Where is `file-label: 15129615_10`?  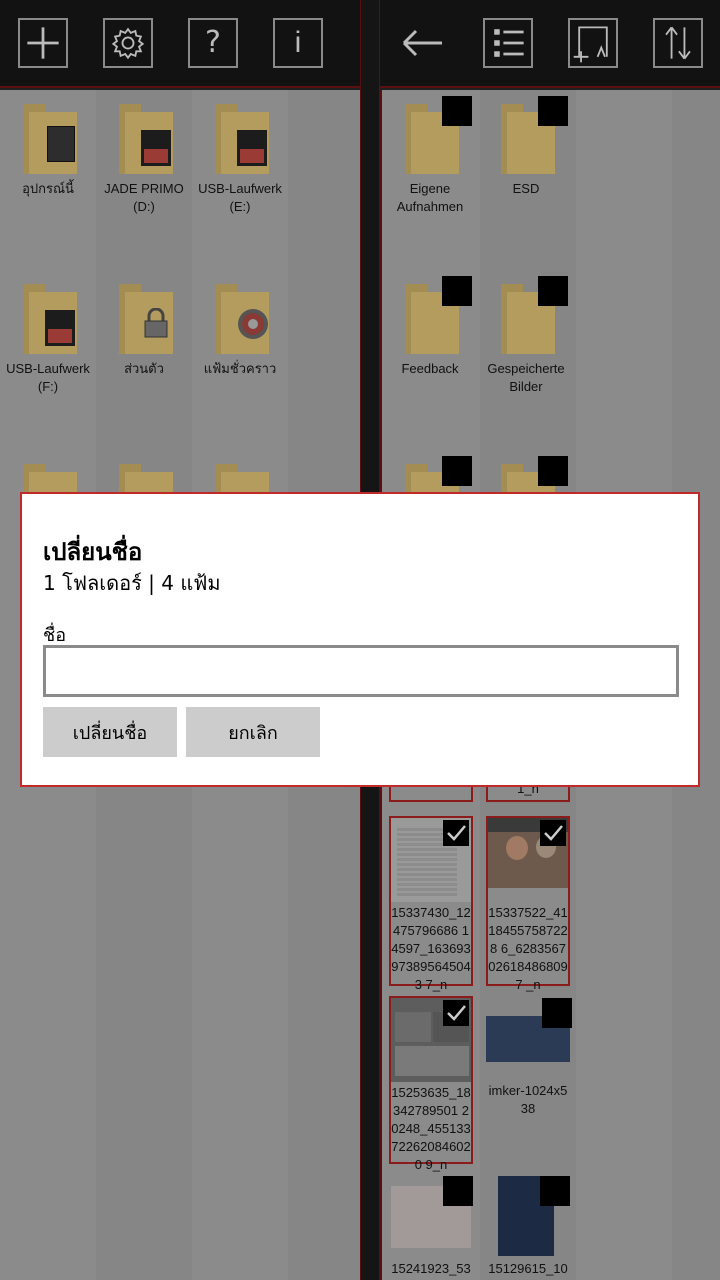 file-label: 15129615_10 is located at coordinates (528, 1268).